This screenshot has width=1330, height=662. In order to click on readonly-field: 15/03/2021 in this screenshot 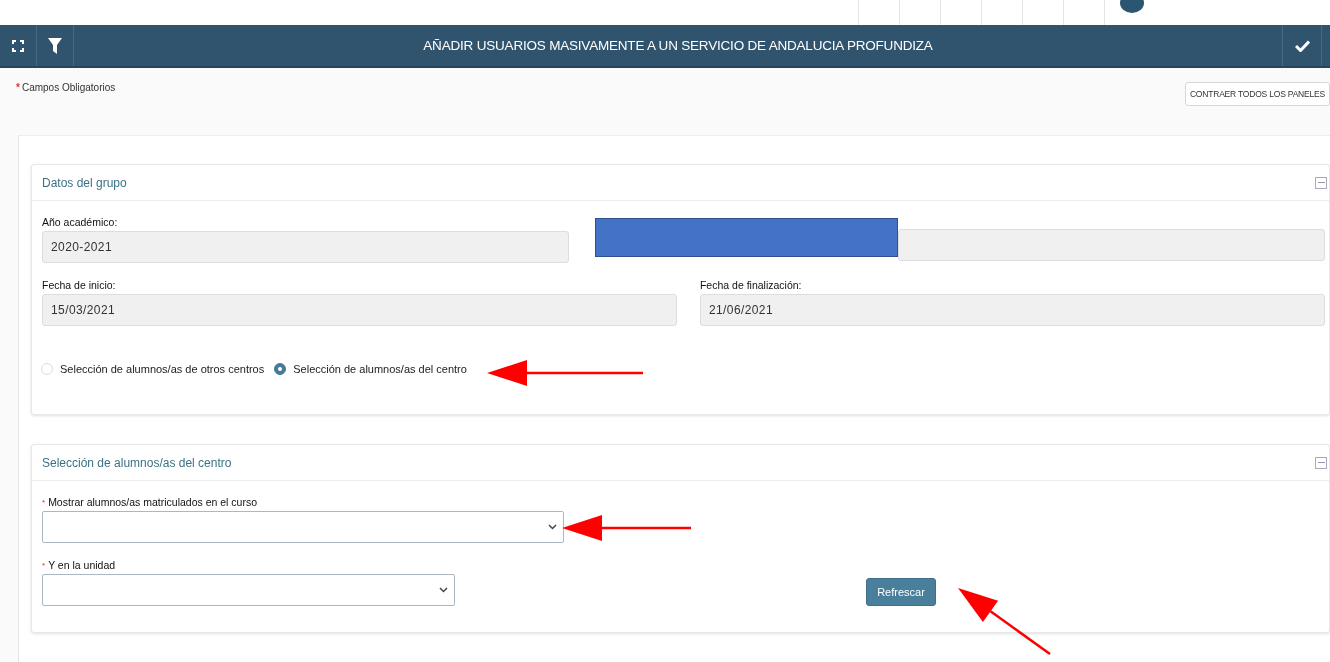, I will do `click(359, 310)`.